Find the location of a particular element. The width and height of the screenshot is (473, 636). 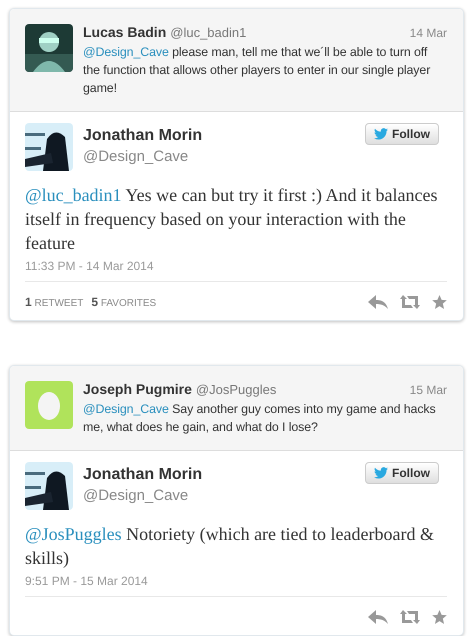

author-name: Lucas Badin is located at coordinates (124, 32).